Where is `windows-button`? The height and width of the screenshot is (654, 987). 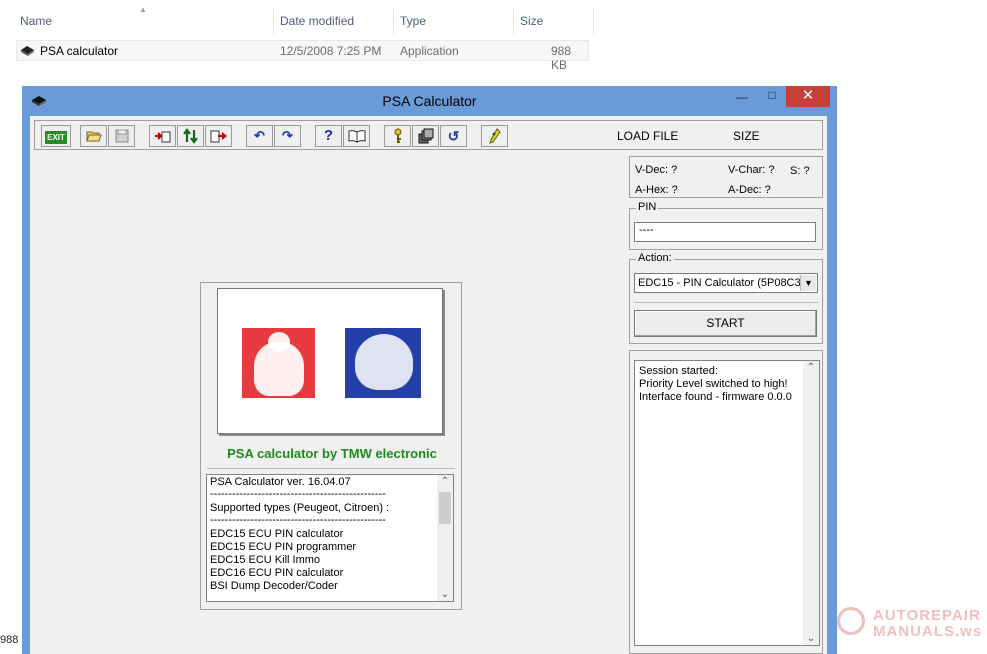 windows-button is located at coordinates (425, 136).